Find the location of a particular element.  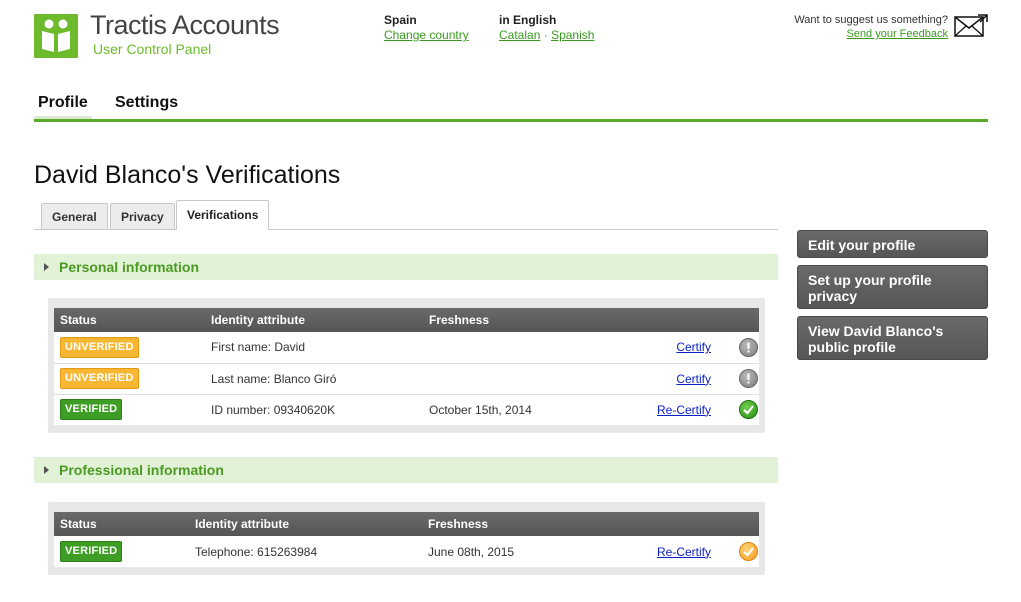

tab-verifications: Verifications is located at coordinates (223, 215).